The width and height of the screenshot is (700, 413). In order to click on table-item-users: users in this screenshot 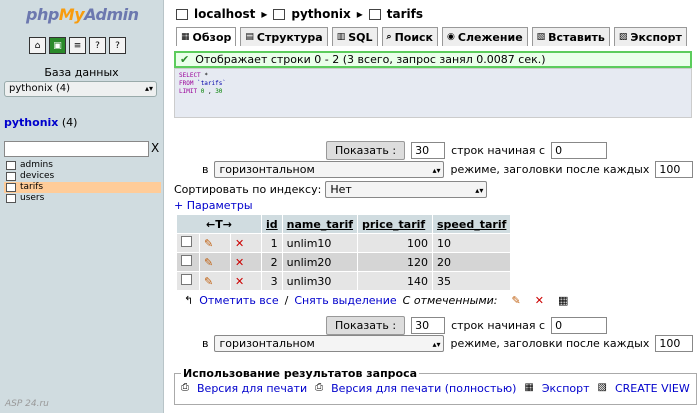, I will do `click(82, 198)`.